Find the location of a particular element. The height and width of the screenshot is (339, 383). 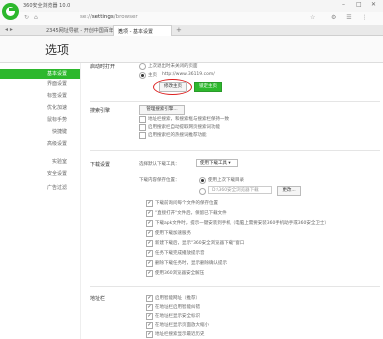

sidebar-item-shortcuts: 快捷键 is located at coordinates (40, 132).